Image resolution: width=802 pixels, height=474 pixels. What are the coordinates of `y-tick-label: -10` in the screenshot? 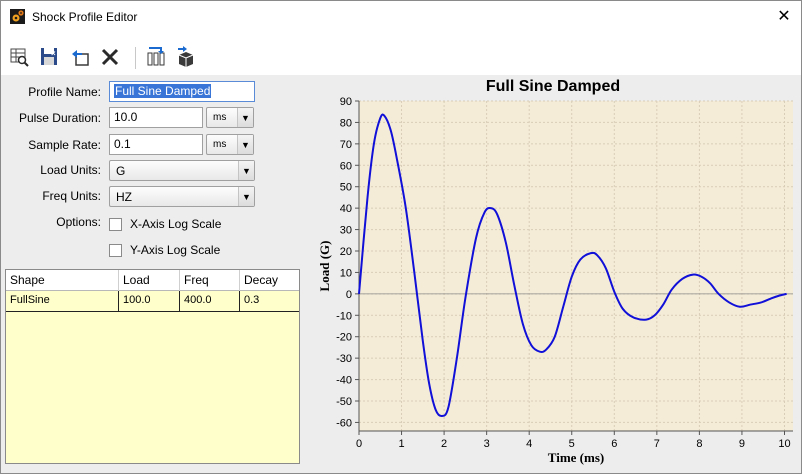 It's located at (344, 316).